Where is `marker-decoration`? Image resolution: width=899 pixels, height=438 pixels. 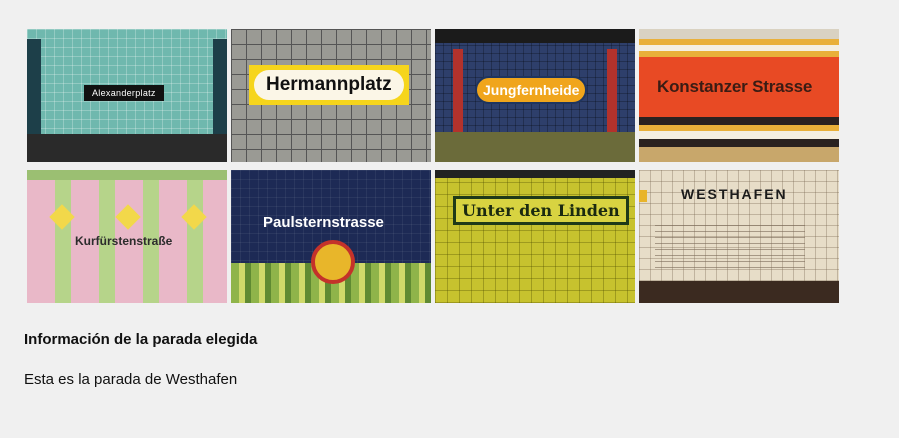
marker-decoration is located at coordinates (643, 196).